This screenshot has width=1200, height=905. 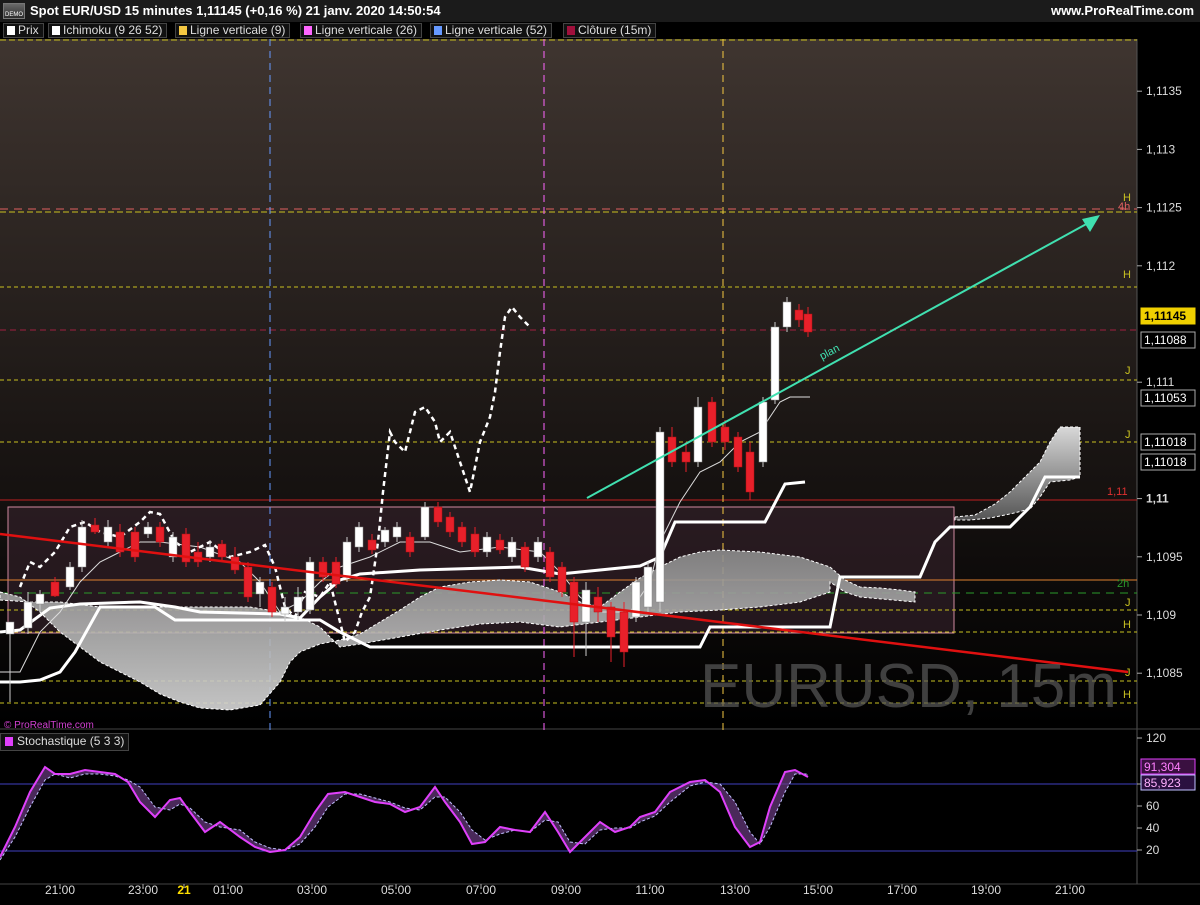 What do you see at coordinates (818, 890) in the screenshot?
I see `time-tick-label: 15:00` at bounding box center [818, 890].